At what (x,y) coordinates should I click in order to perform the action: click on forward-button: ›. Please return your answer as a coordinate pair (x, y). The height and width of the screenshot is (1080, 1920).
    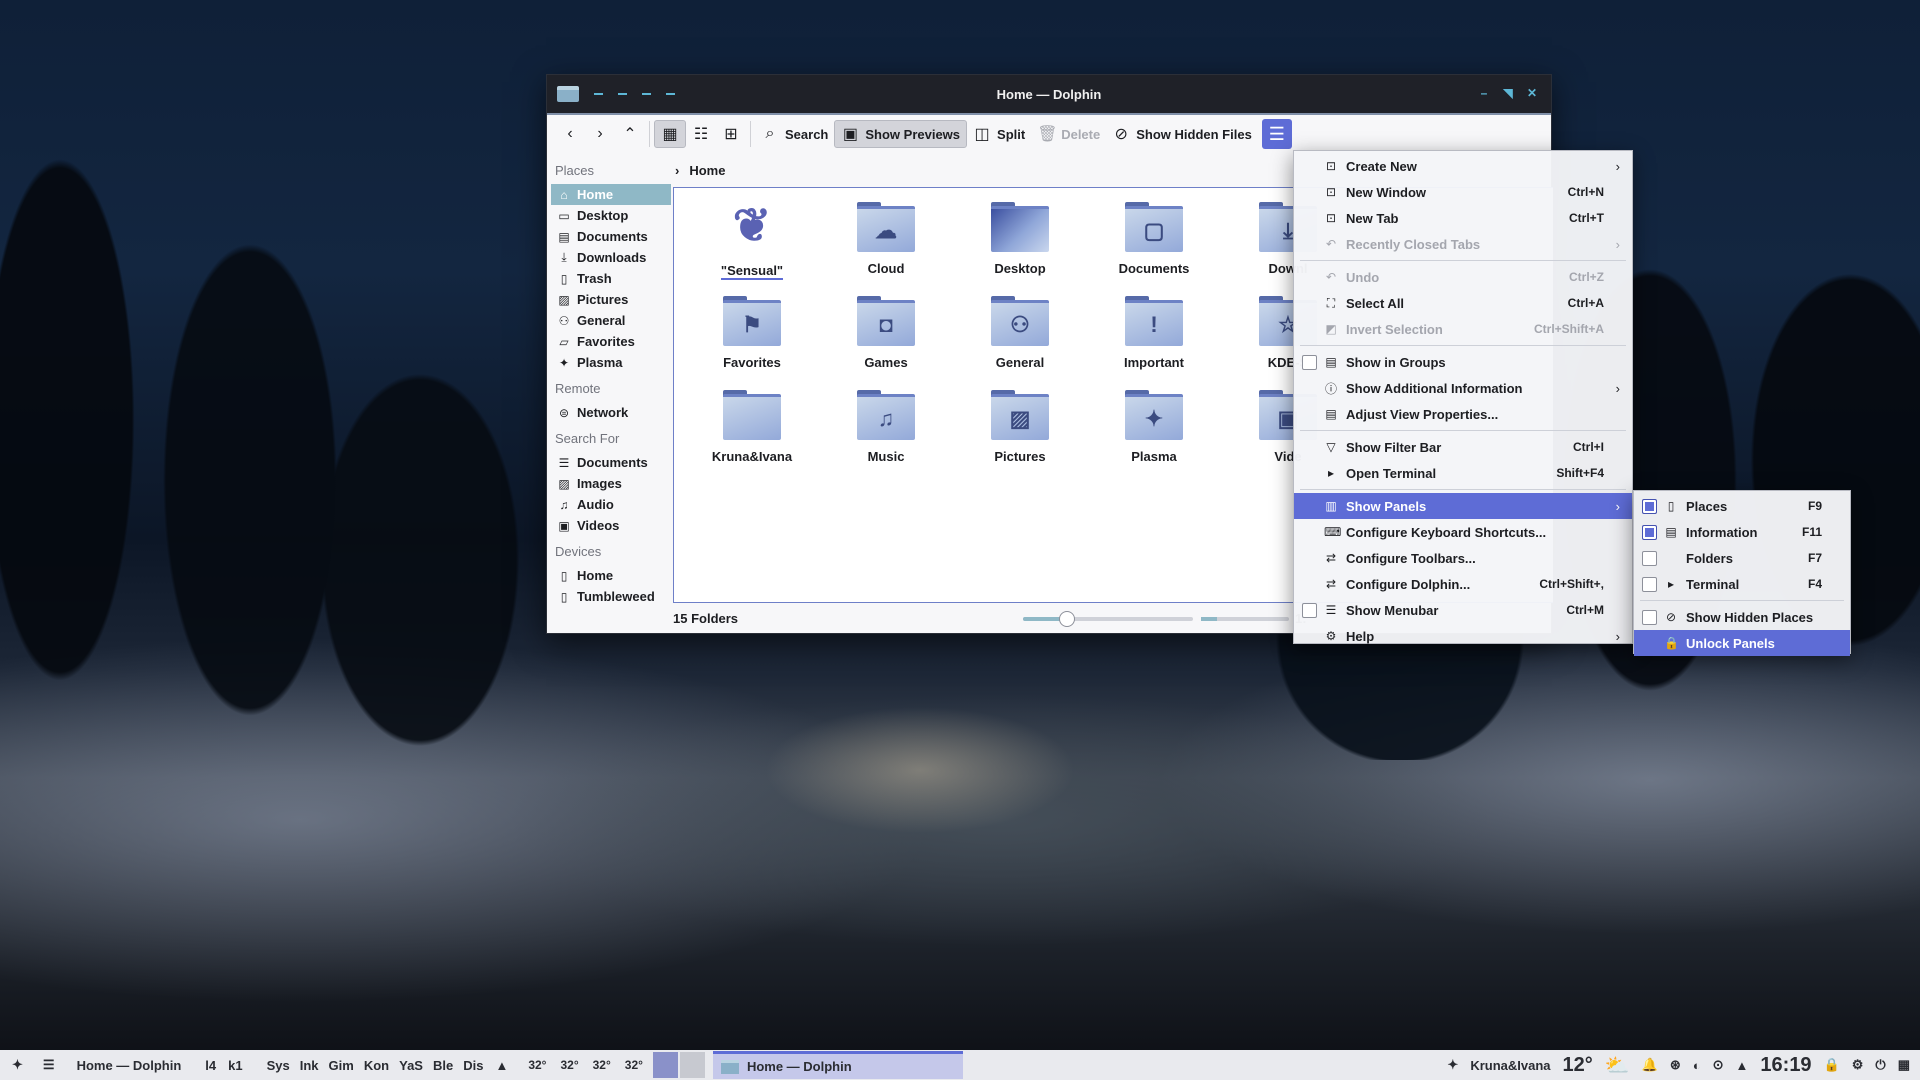
    Looking at the image, I should click on (600, 134).